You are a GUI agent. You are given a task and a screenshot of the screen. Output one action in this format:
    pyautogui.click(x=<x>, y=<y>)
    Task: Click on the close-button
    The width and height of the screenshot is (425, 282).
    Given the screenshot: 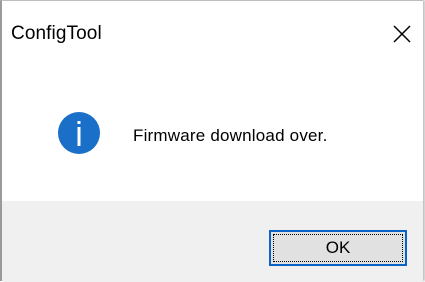 What is the action you would take?
    pyautogui.click(x=402, y=34)
    